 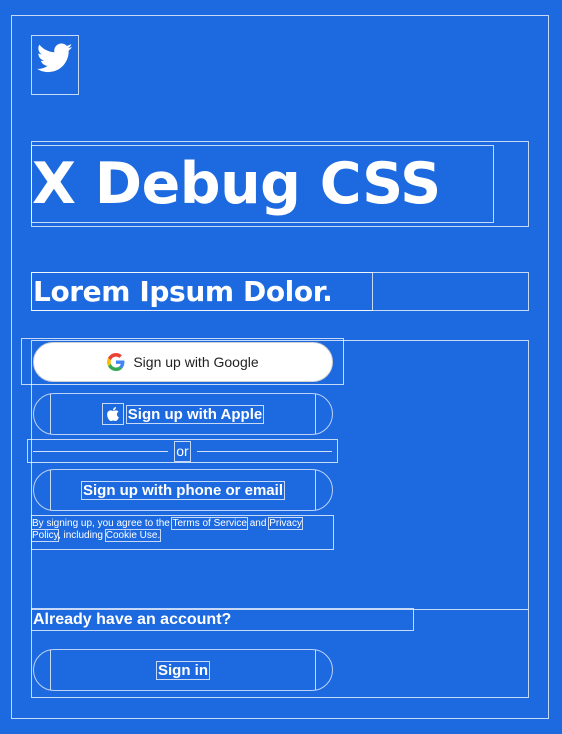 I want to click on divider-or-text: or, so click(x=182, y=451).